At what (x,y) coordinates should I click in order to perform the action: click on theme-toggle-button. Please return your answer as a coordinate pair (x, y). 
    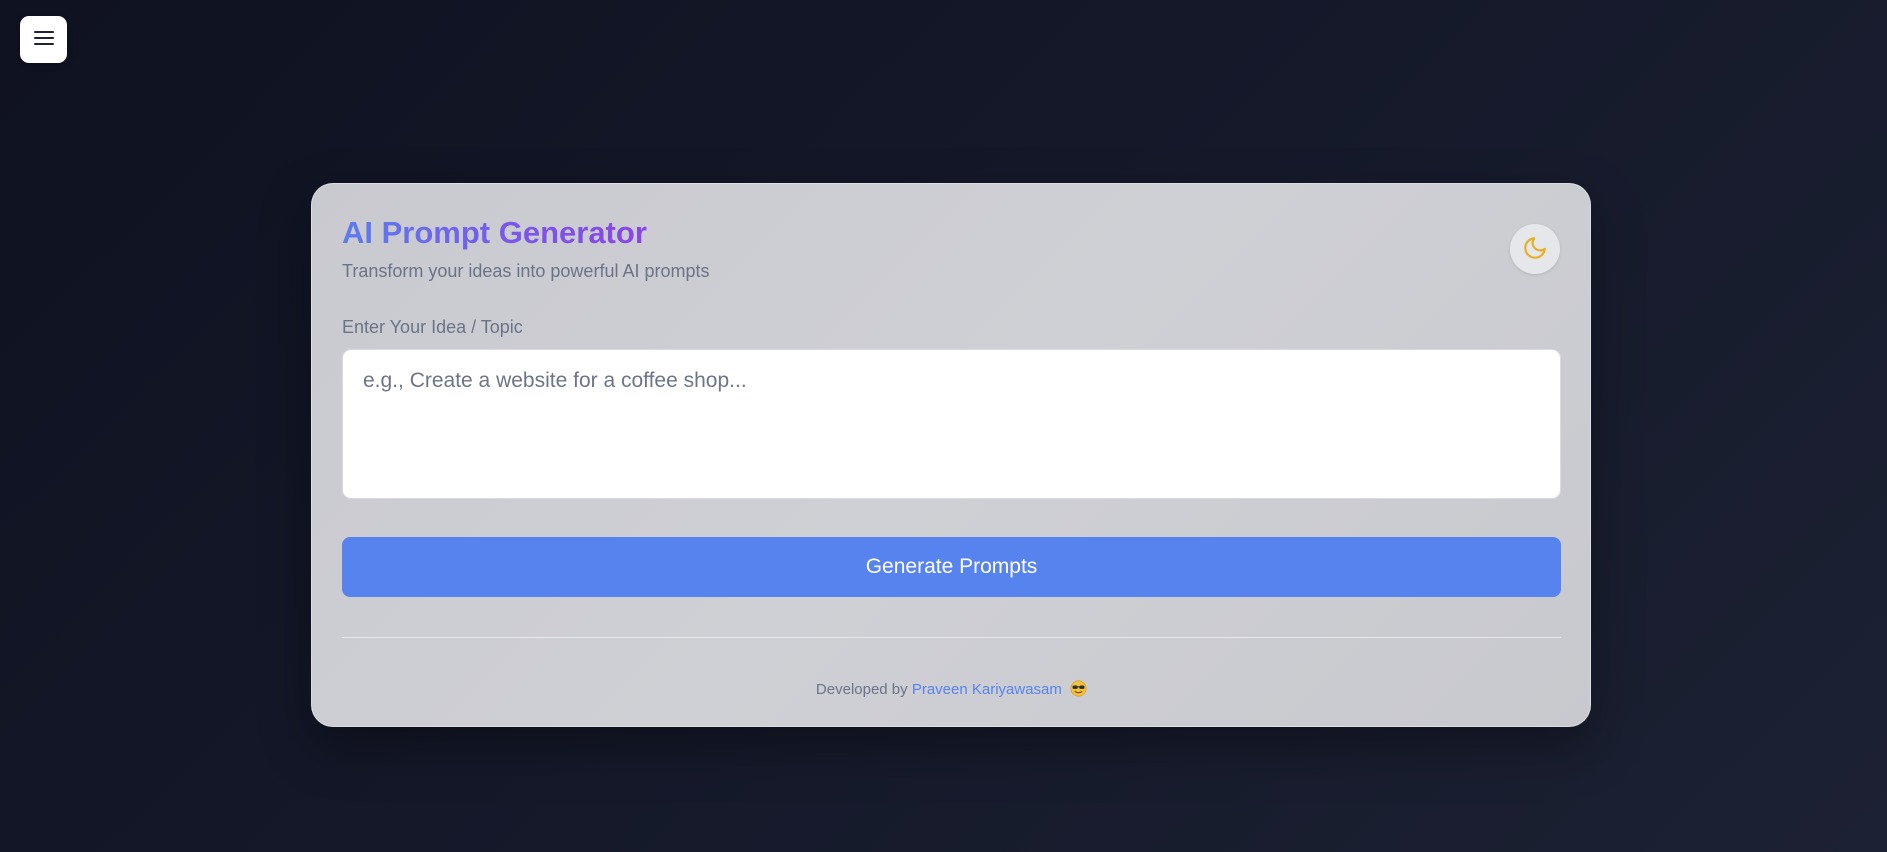
    Looking at the image, I should click on (1535, 249).